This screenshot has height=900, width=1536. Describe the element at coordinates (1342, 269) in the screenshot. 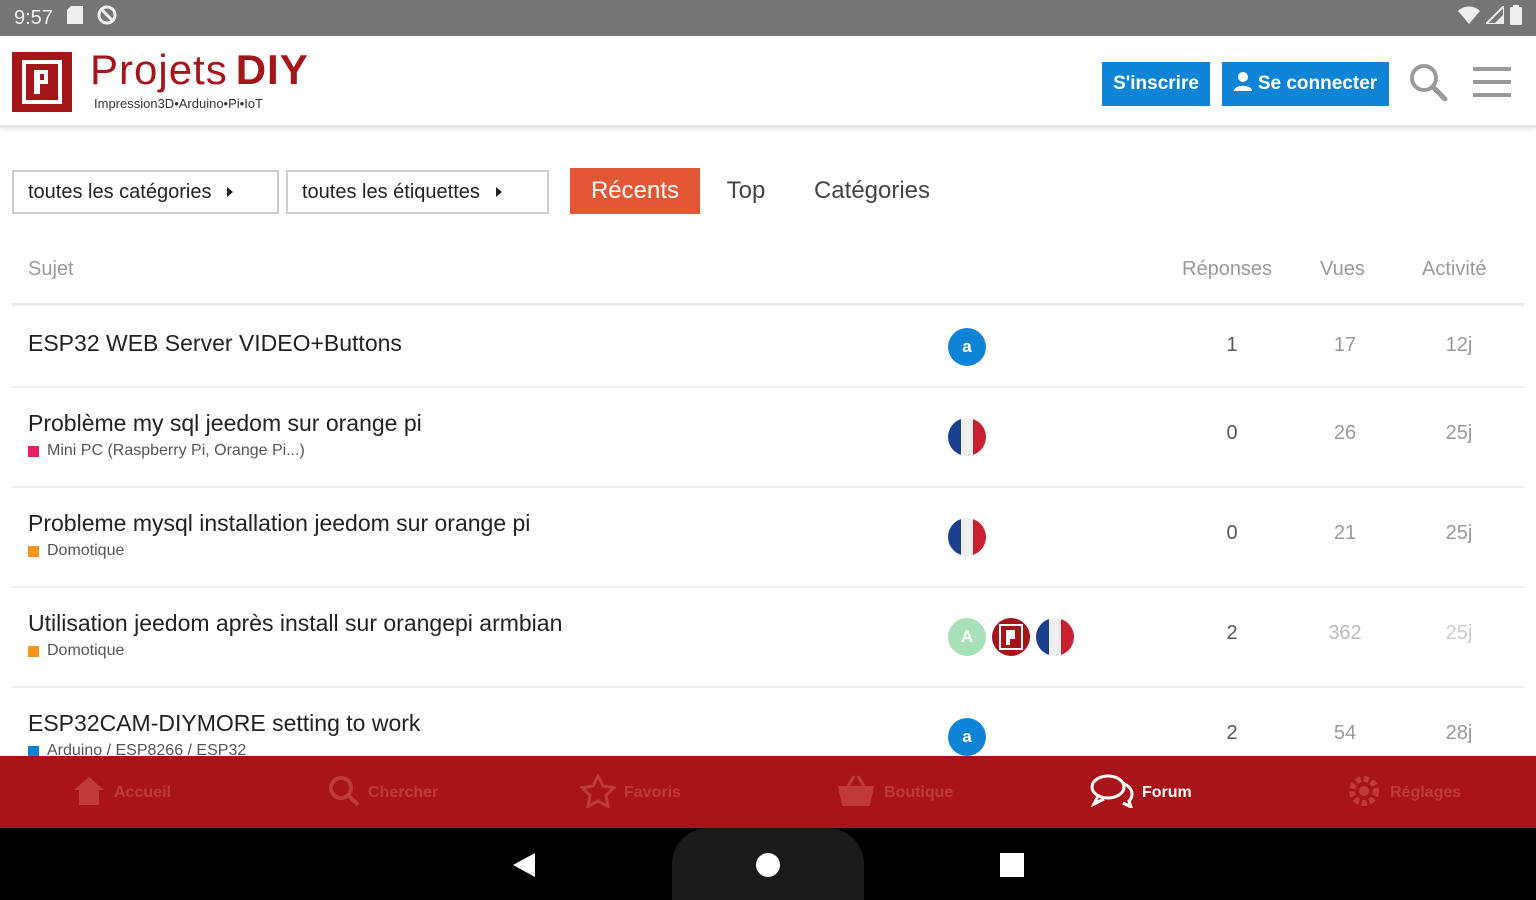

I see `column-header-views: Vues` at that location.